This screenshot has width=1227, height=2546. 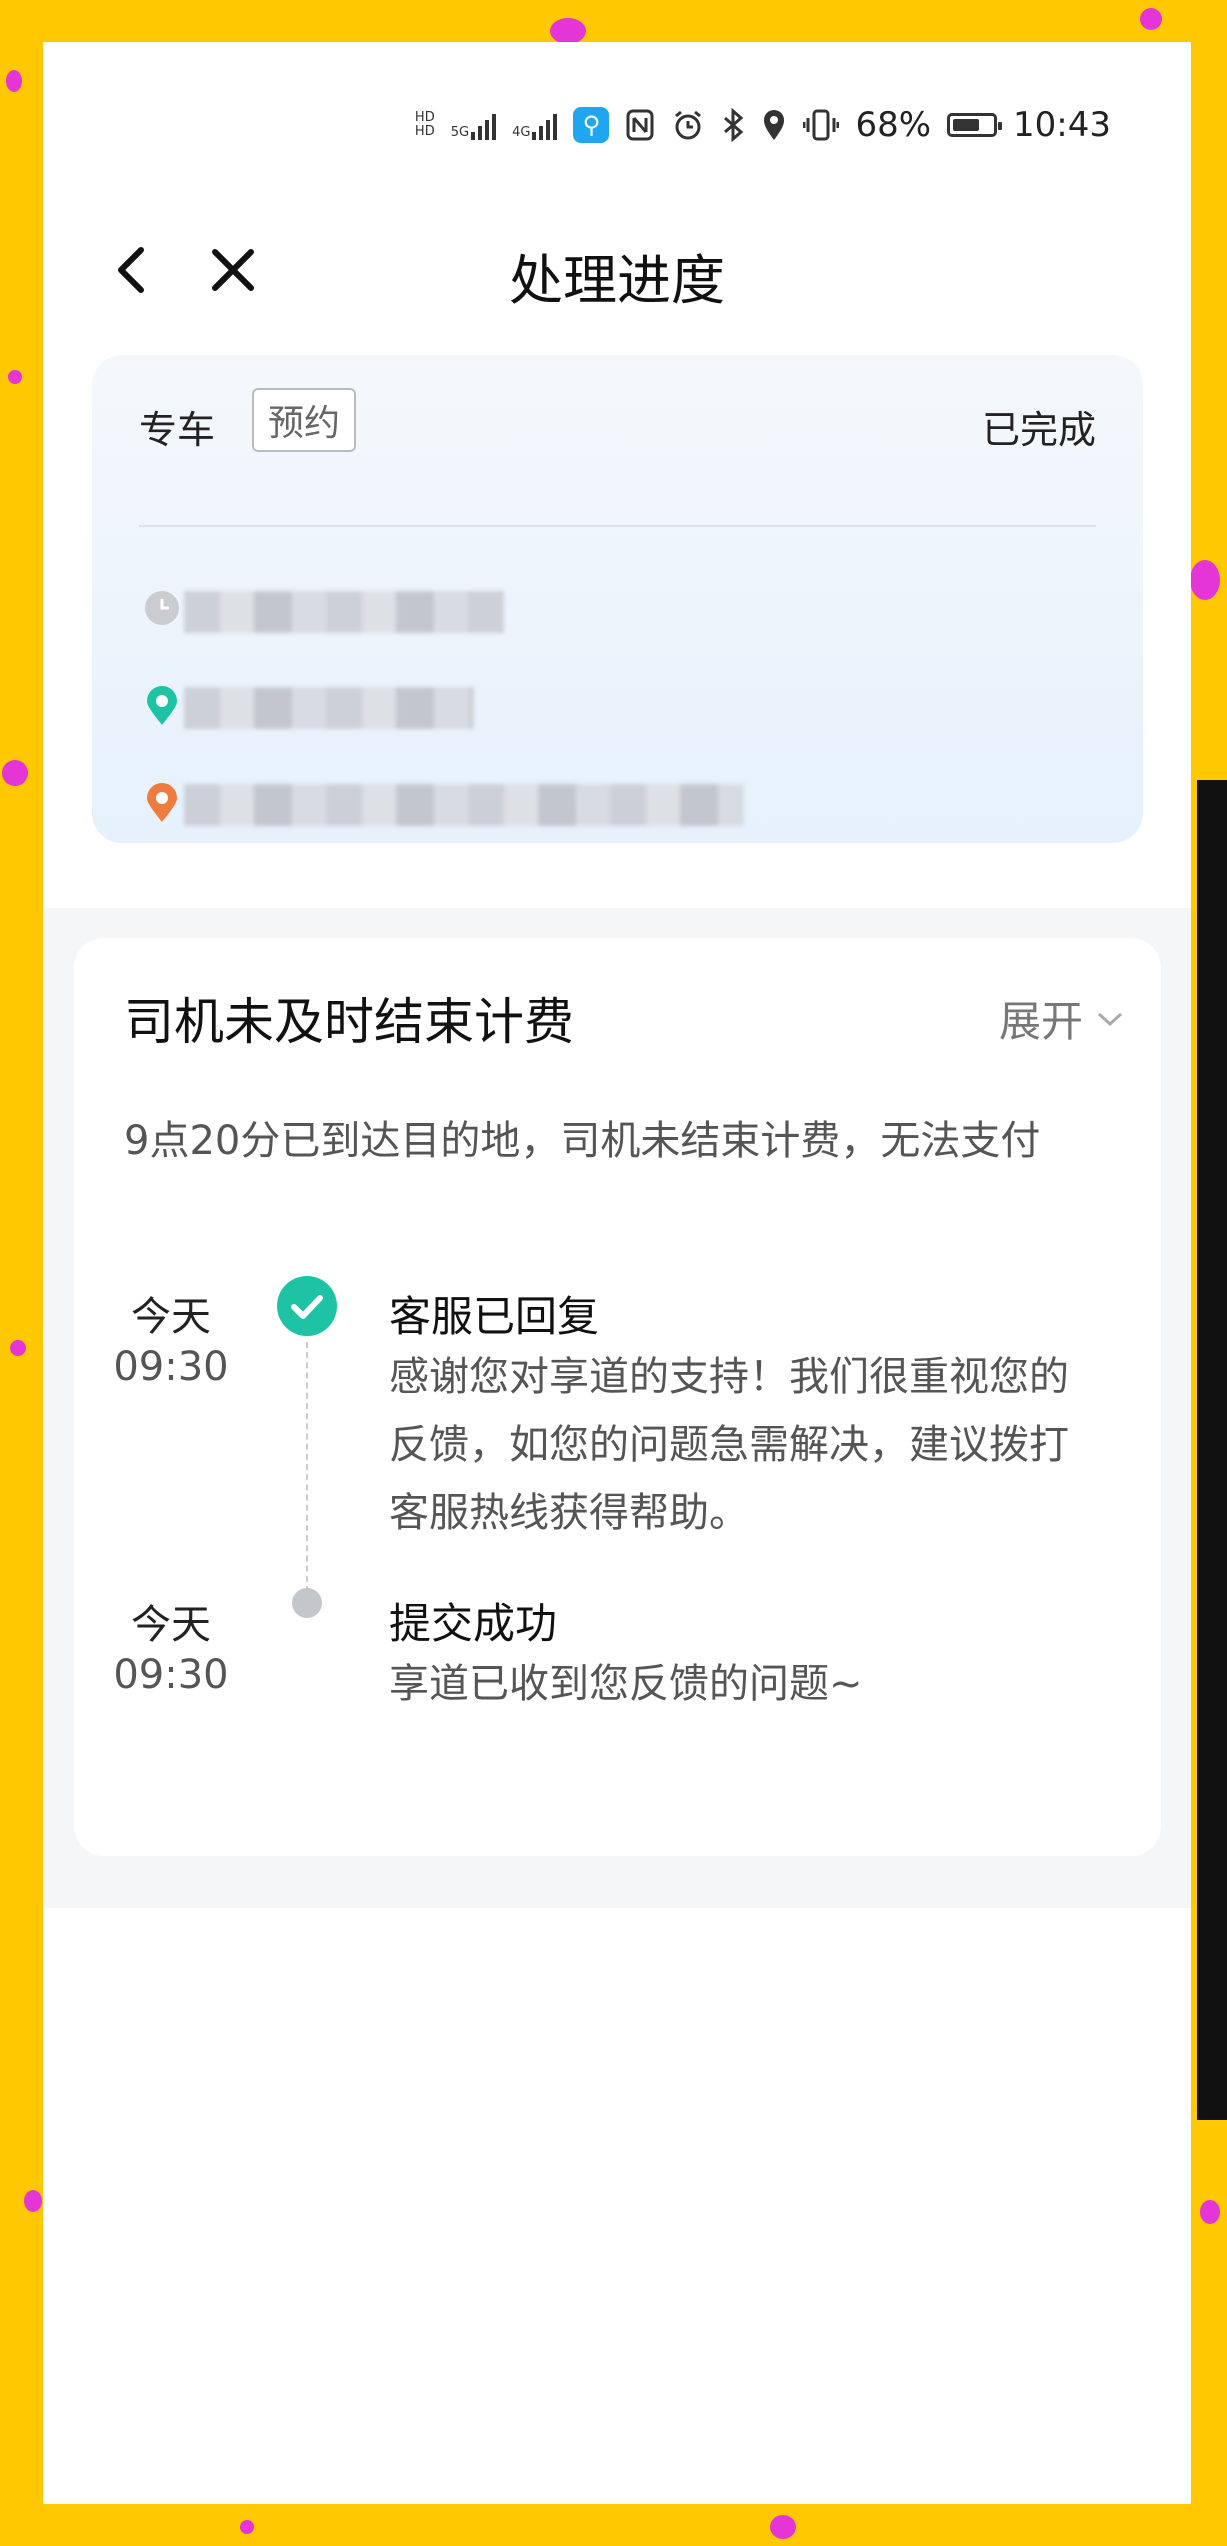 I want to click on timeline-connector, so click(x=307, y=1467).